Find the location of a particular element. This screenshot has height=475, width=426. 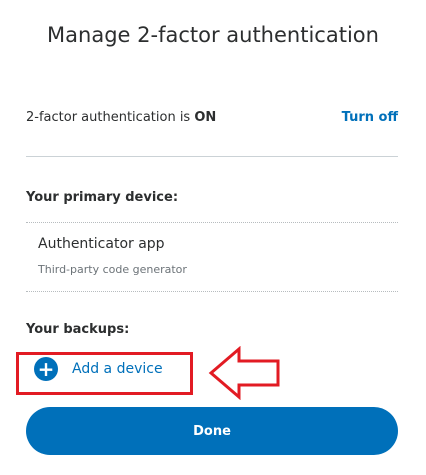

done-button: Done is located at coordinates (212, 431).